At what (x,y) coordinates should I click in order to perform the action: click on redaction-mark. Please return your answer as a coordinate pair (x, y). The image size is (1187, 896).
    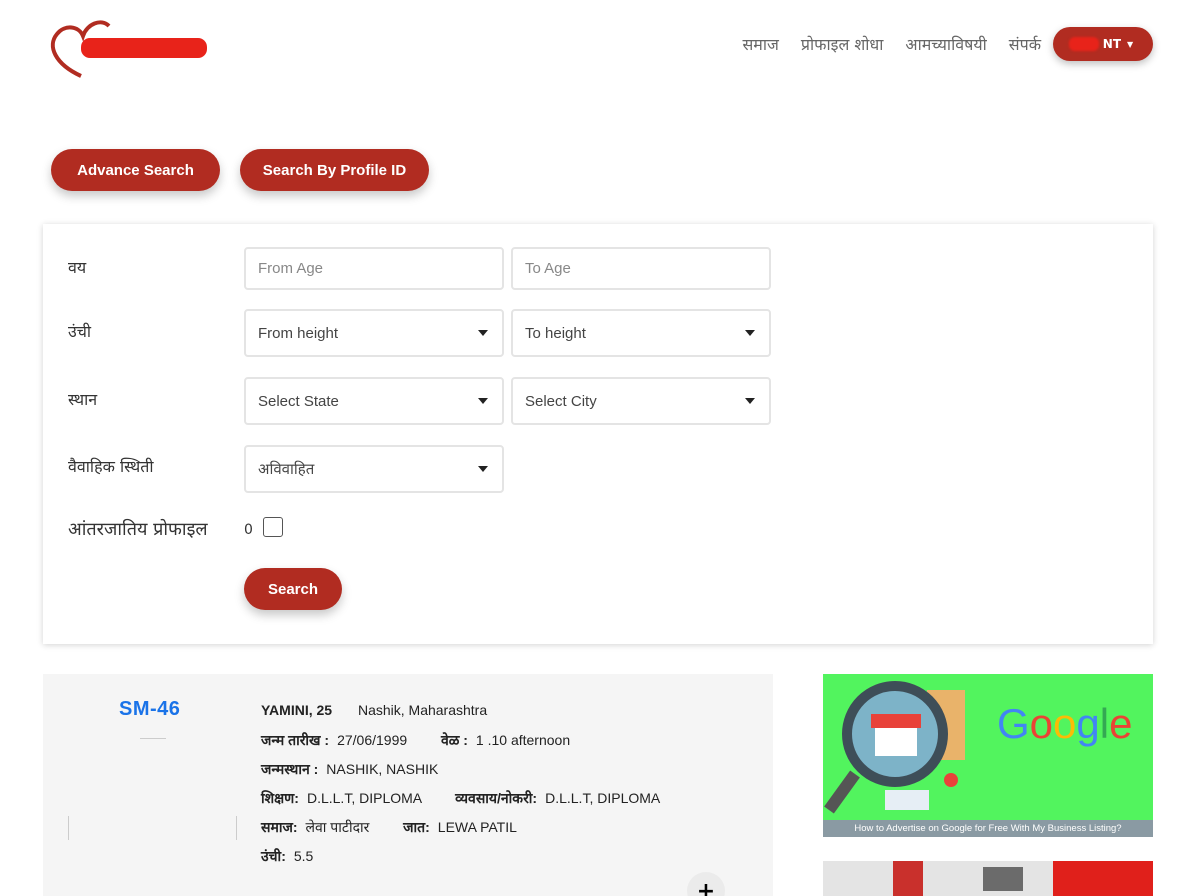
    Looking at the image, I should click on (1084, 44).